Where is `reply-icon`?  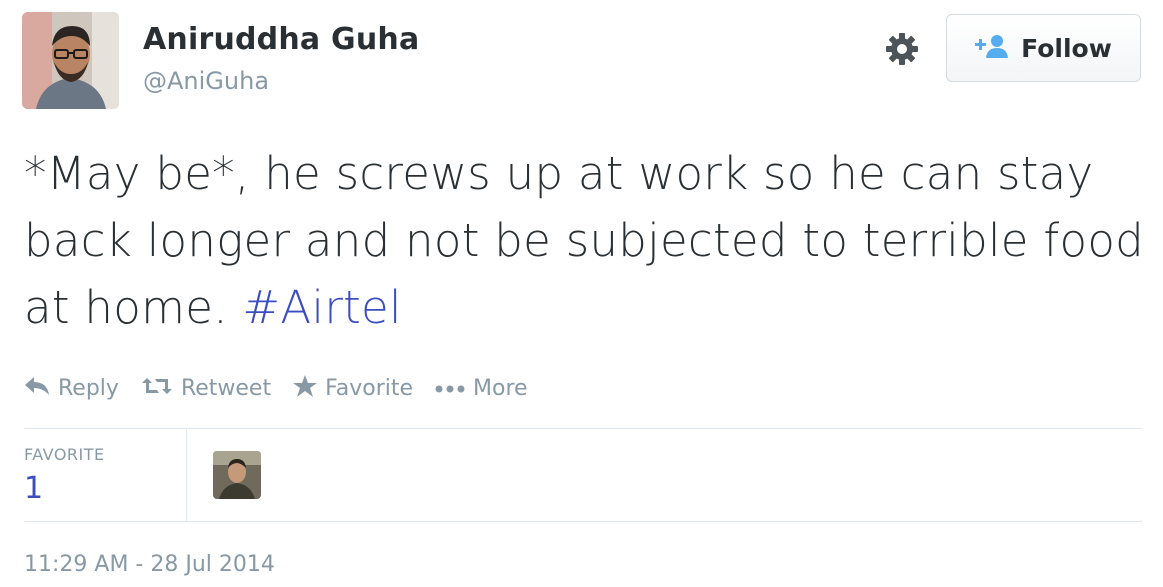
reply-icon is located at coordinates (37, 388).